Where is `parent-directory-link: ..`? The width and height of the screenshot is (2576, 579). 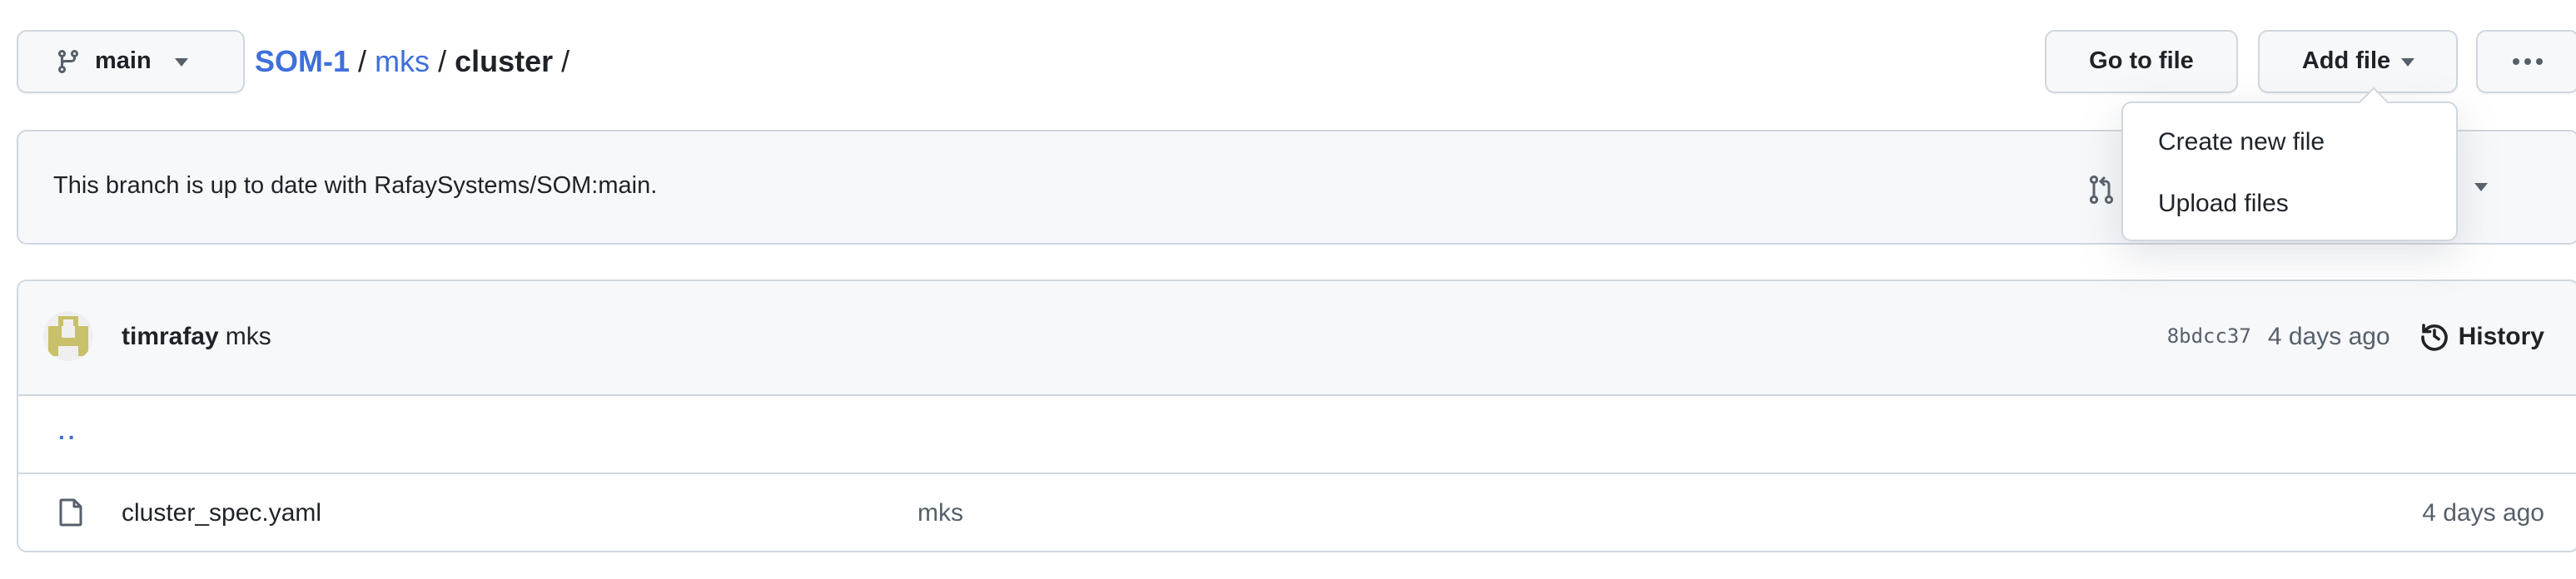
parent-directory-link: .. is located at coordinates (68, 431).